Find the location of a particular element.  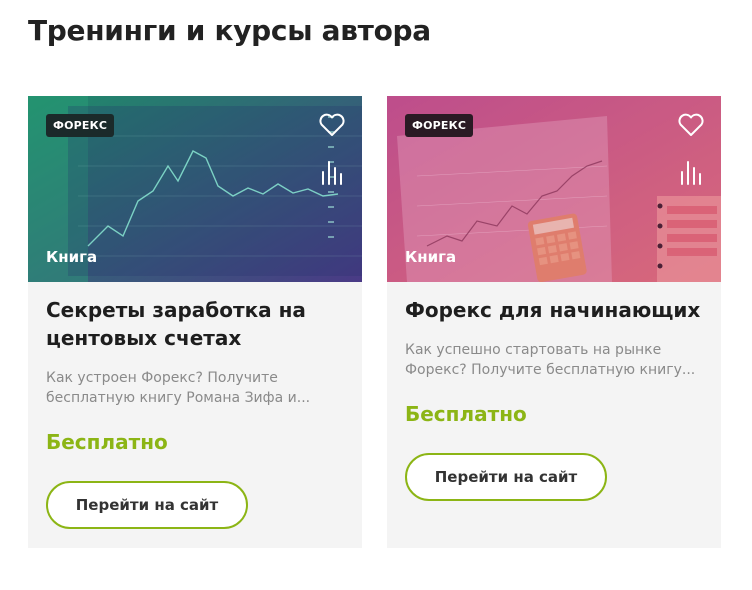

section-title: Тренинги и курсы автора is located at coordinates (229, 30).